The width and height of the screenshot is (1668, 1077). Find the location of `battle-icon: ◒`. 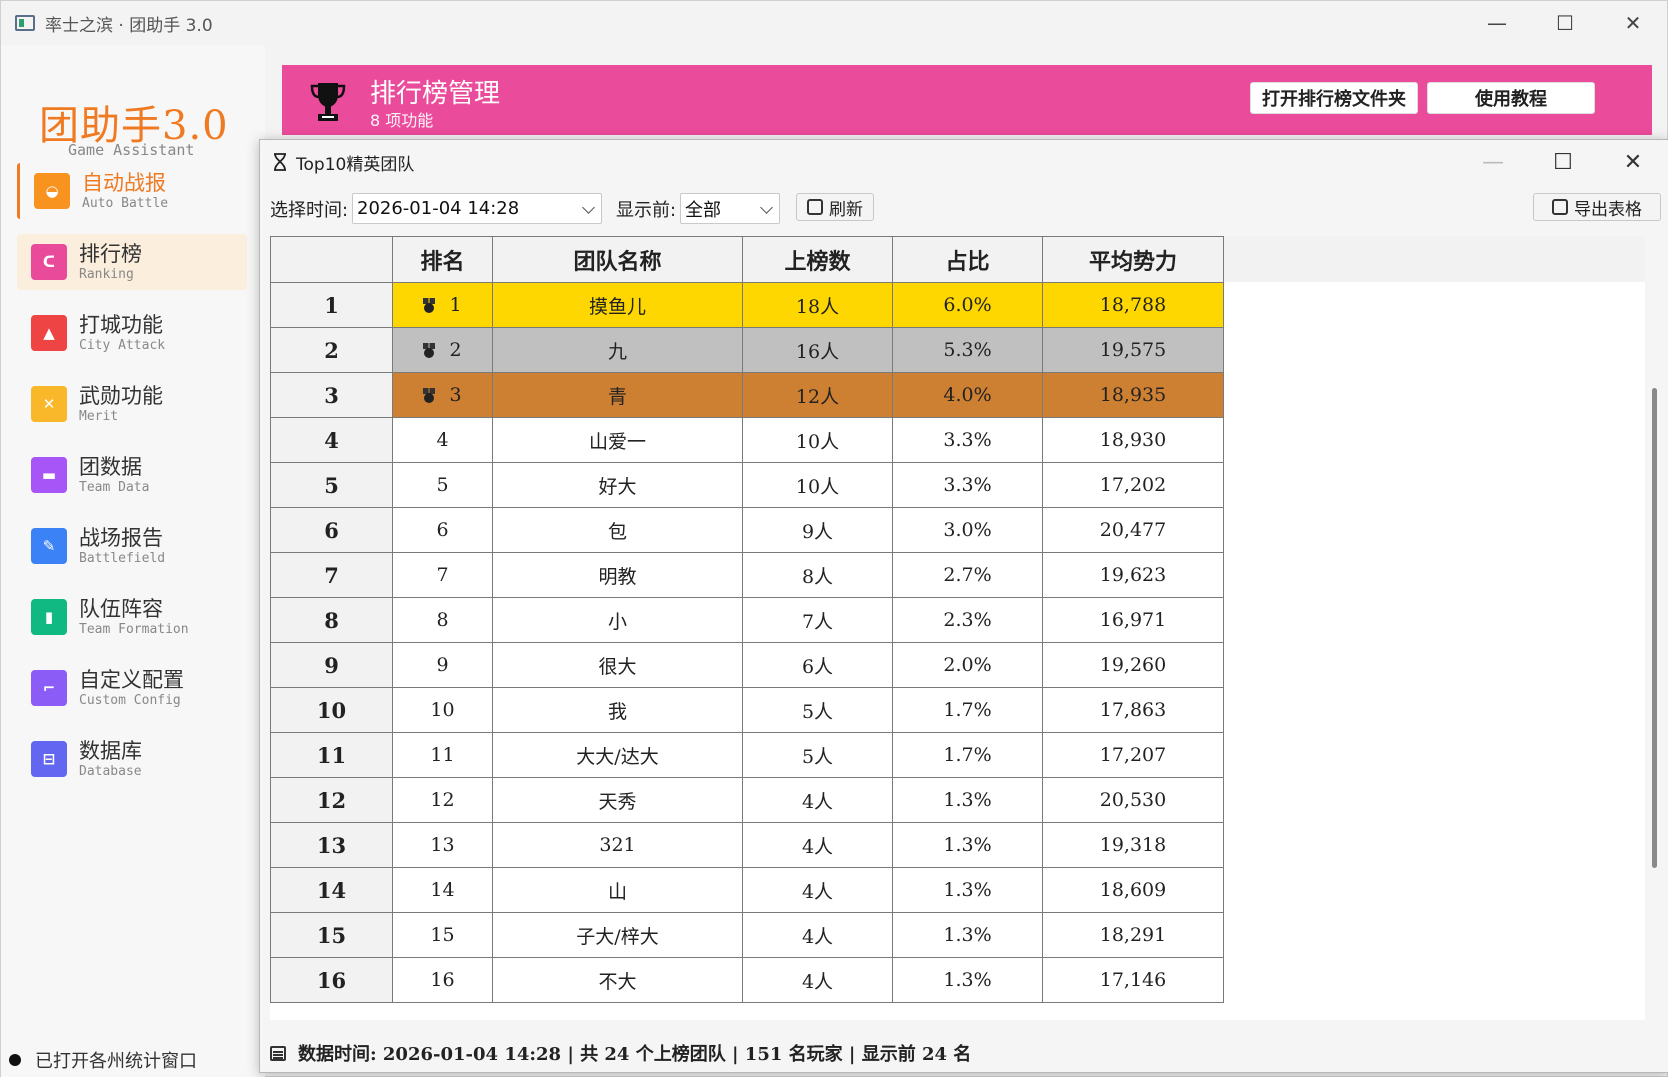

battle-icon: ◒ is located at coordinates (52, 191).